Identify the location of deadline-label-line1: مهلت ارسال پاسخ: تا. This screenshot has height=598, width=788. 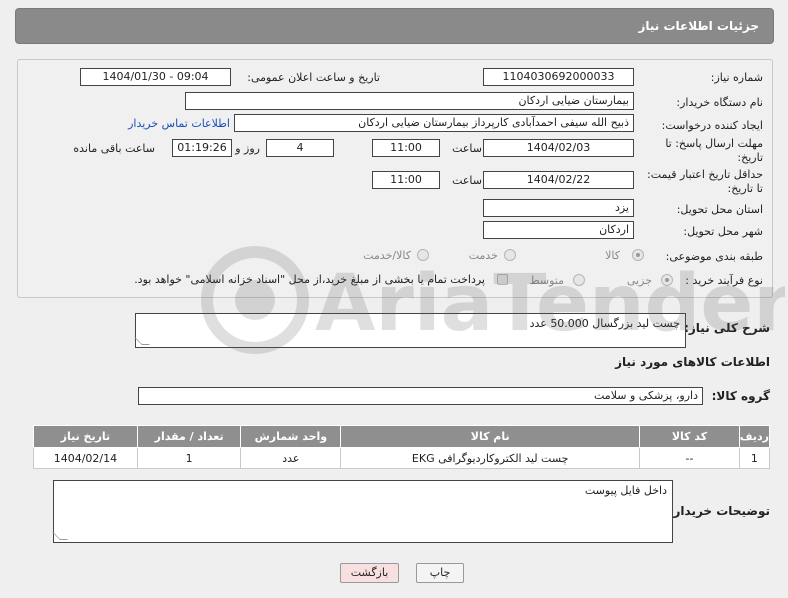
(714, 143).